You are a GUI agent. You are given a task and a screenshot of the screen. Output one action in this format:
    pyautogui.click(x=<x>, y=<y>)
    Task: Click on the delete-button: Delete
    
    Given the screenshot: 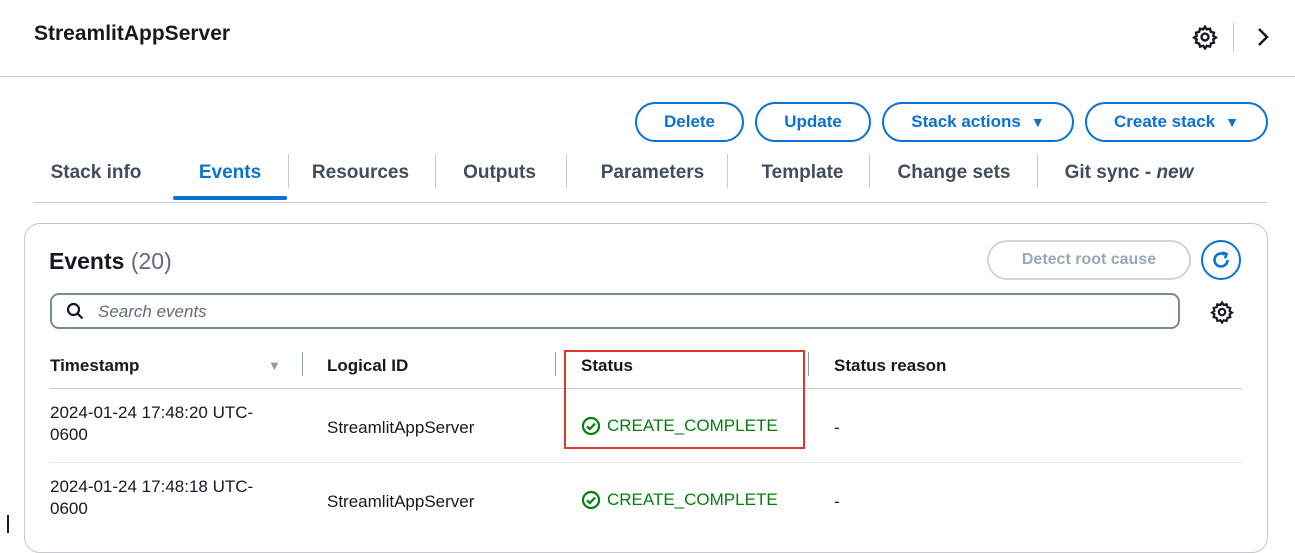 What is the action you would take?
    pyautogui.click(x=689, y=122)
    